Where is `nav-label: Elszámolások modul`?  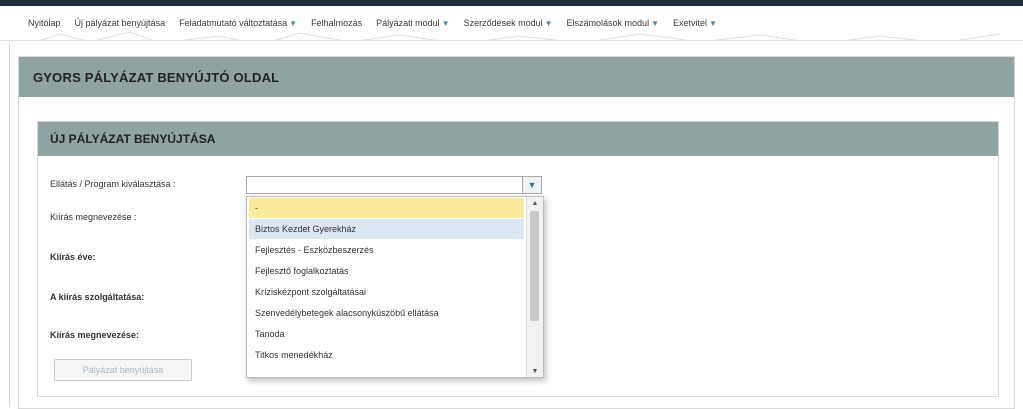 nav-label: Elszámolások modul is located at coordinates (608, 23).